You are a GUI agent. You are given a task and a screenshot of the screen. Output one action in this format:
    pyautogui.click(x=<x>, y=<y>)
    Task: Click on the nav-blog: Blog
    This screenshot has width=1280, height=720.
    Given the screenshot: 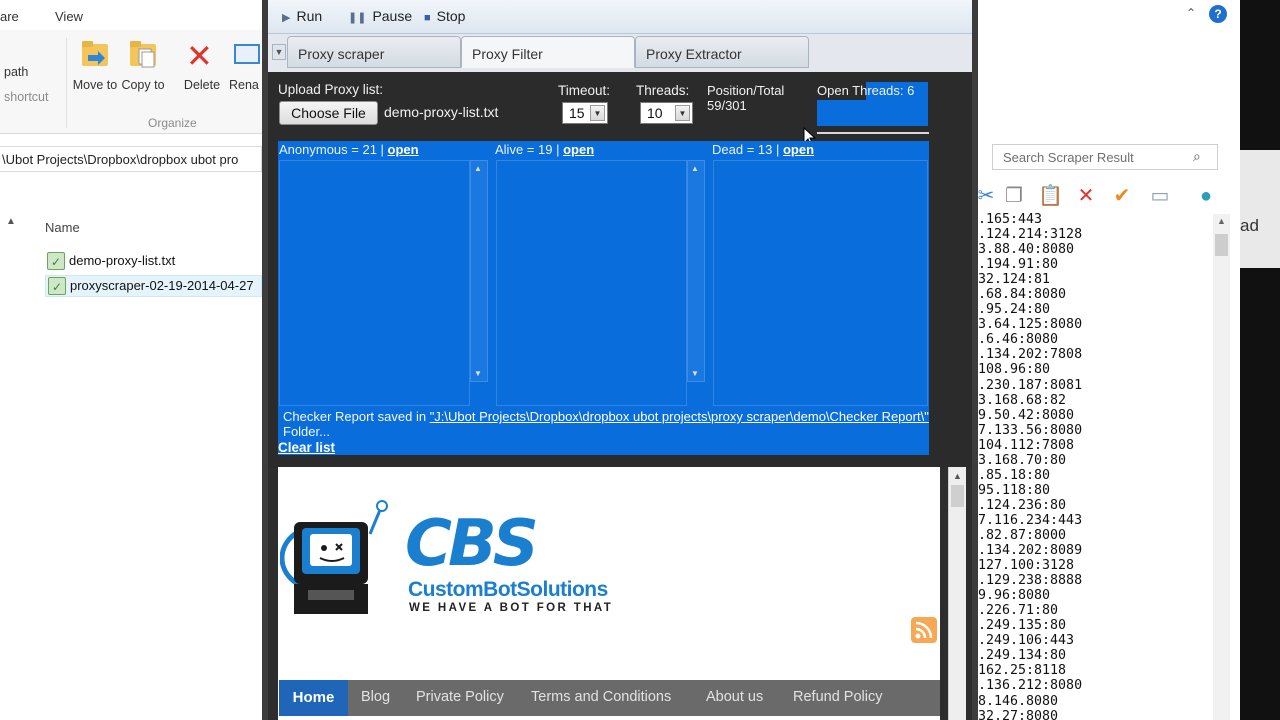 What is the action you would take?
    pyautogui.click(x=375, y=697)
    